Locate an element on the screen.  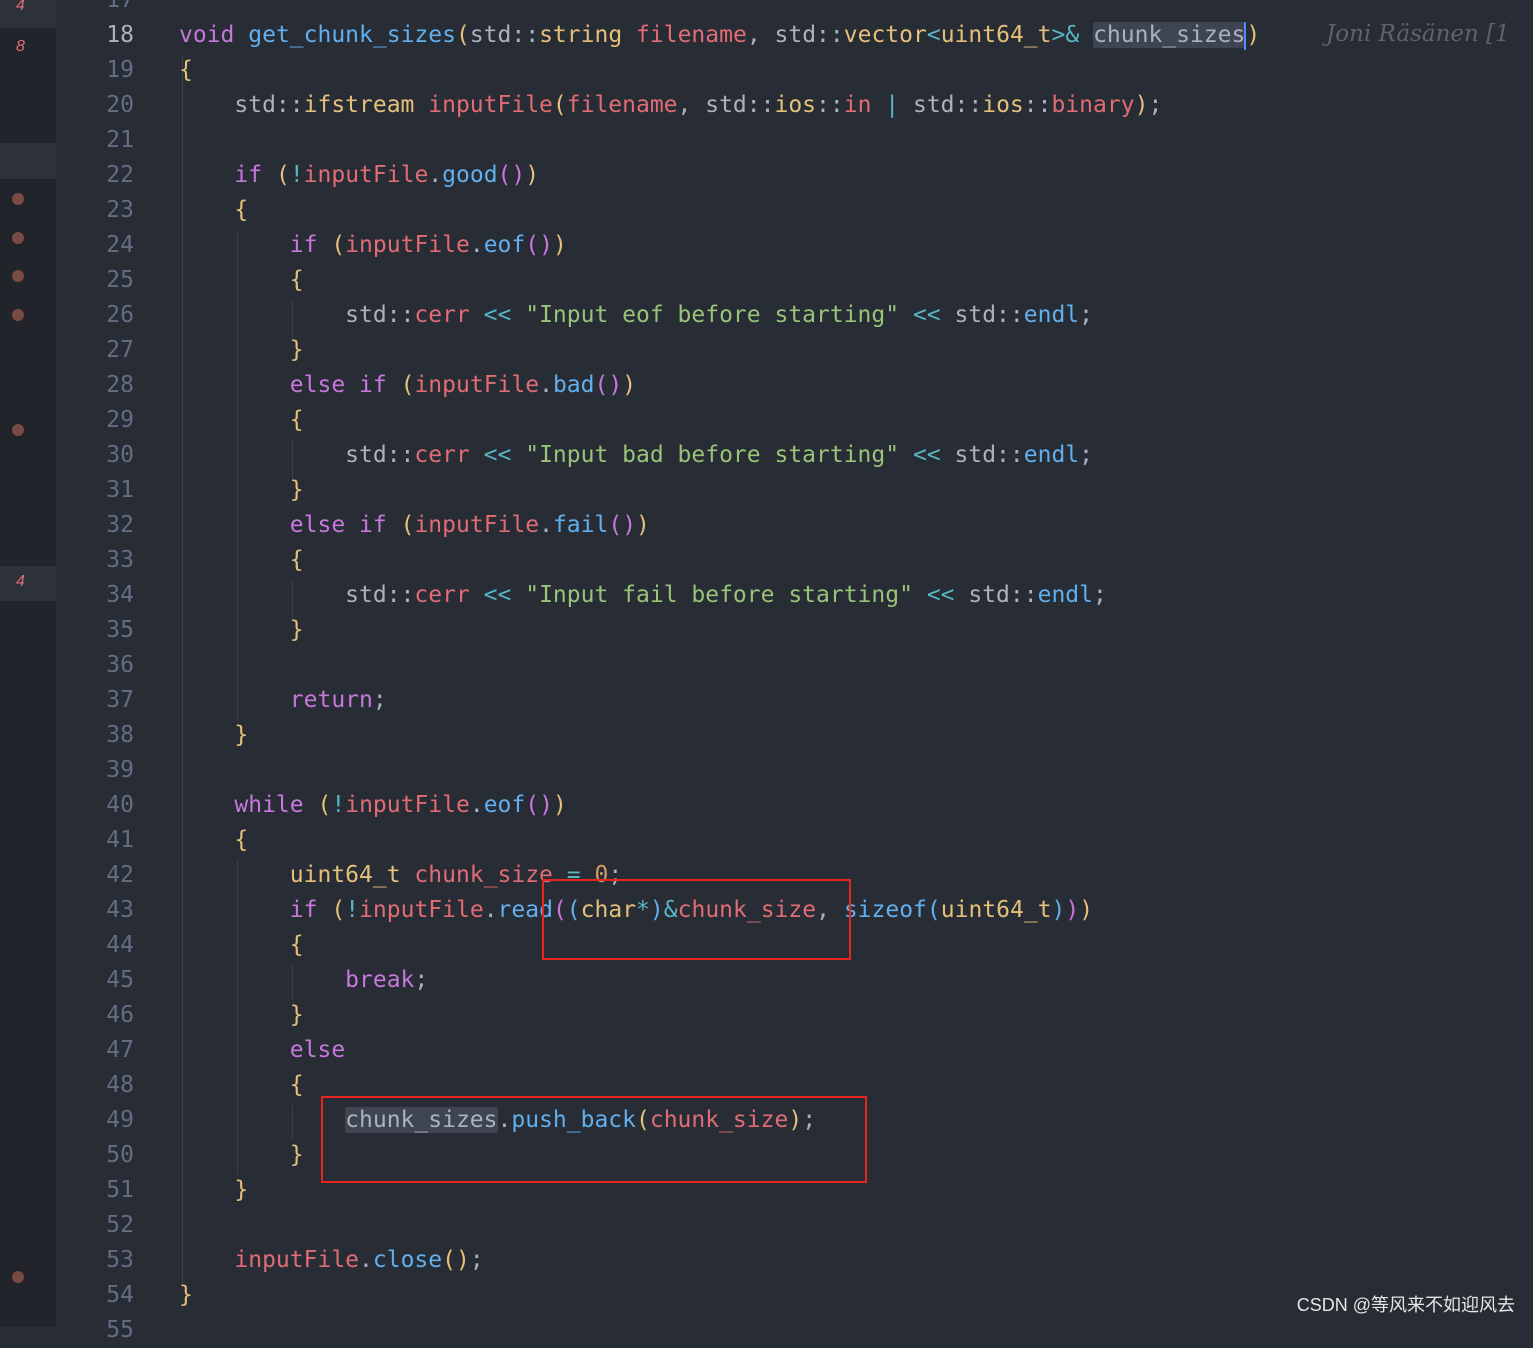
code-line: else if (inputFile.bad()) is located at coordinates (407, 385).